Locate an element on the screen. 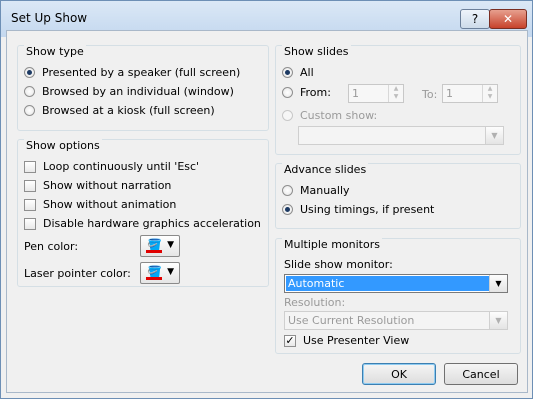 The image size is (533, 399). dialog-title: Set Up Show is located at coordinates (49, 18).